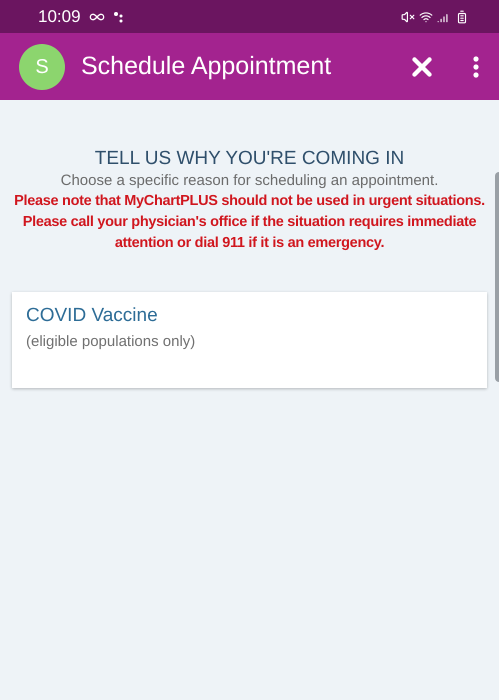 This screenshot has height=700, width=499. Describe the element at coordinates (117, 16) in the screenshot. I see `dots-icon` at that location.